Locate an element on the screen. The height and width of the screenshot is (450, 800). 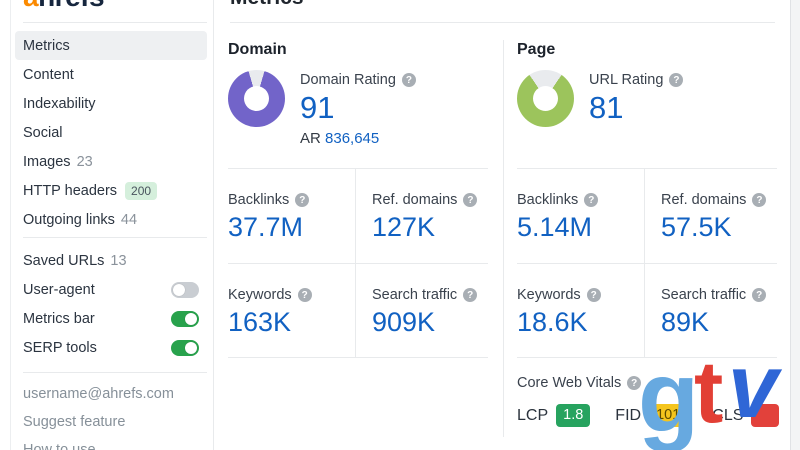
fid-label: FID is located at coordinates (628, 415).